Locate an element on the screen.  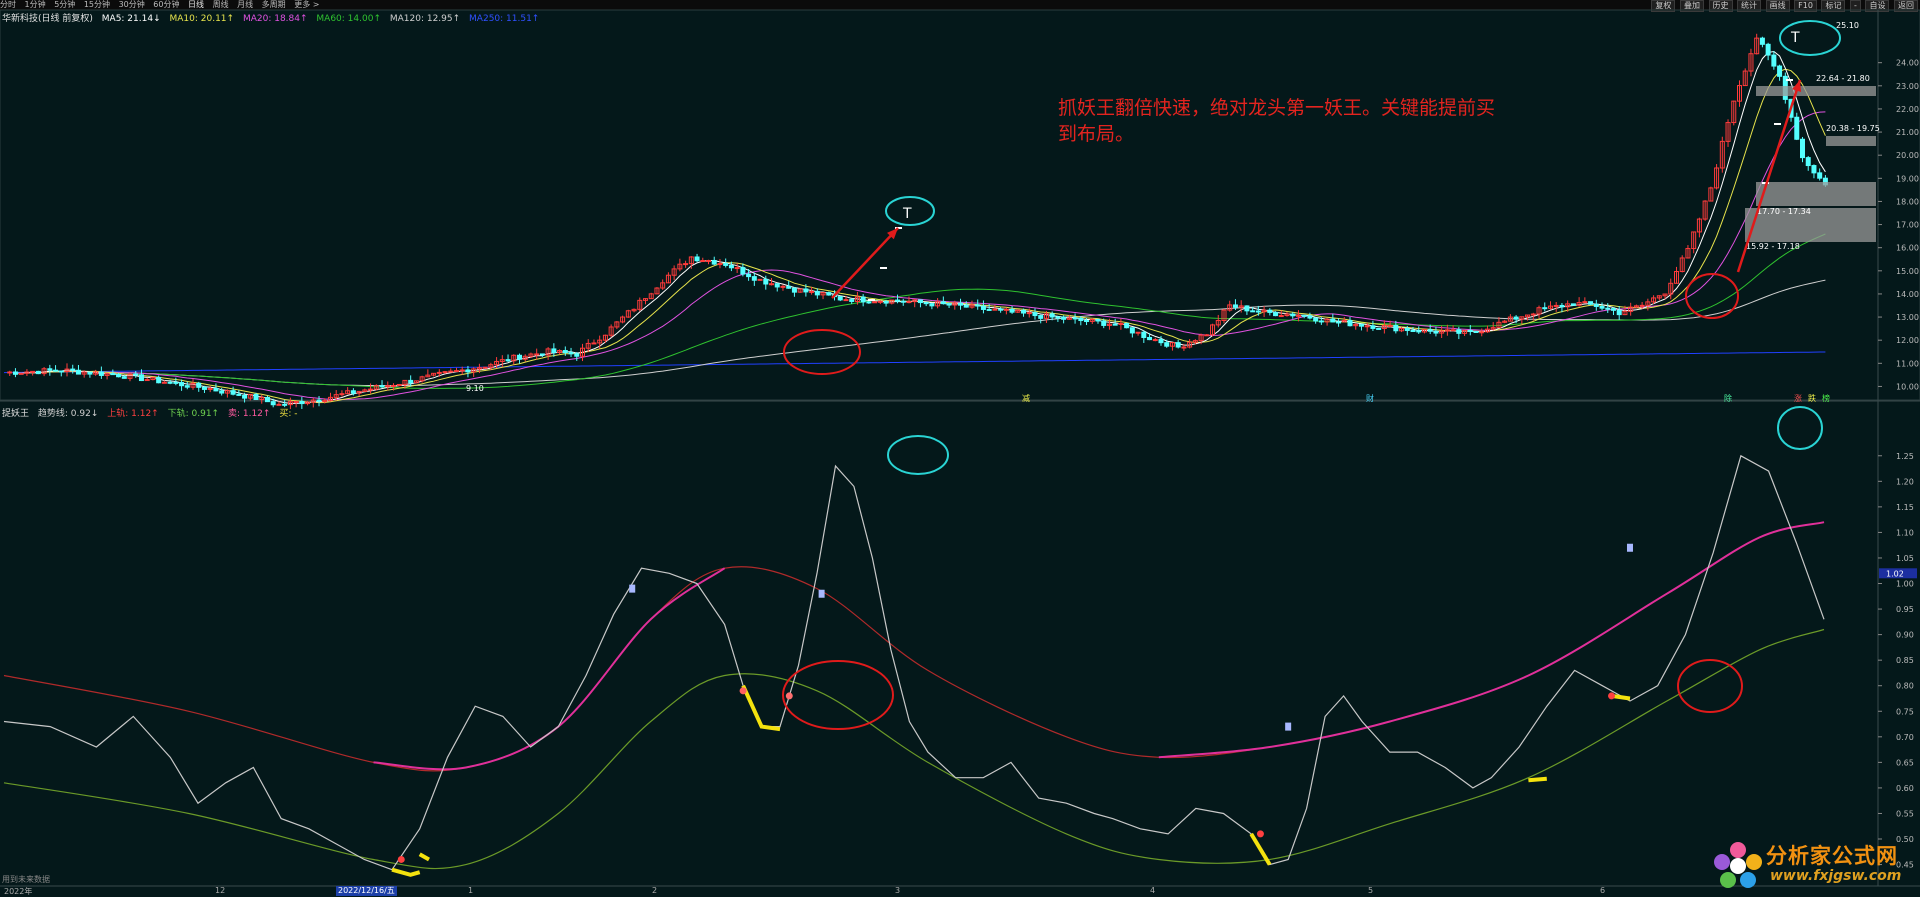
sub-y-tick-label: 0.80 is located at coordinates (1905, 686).